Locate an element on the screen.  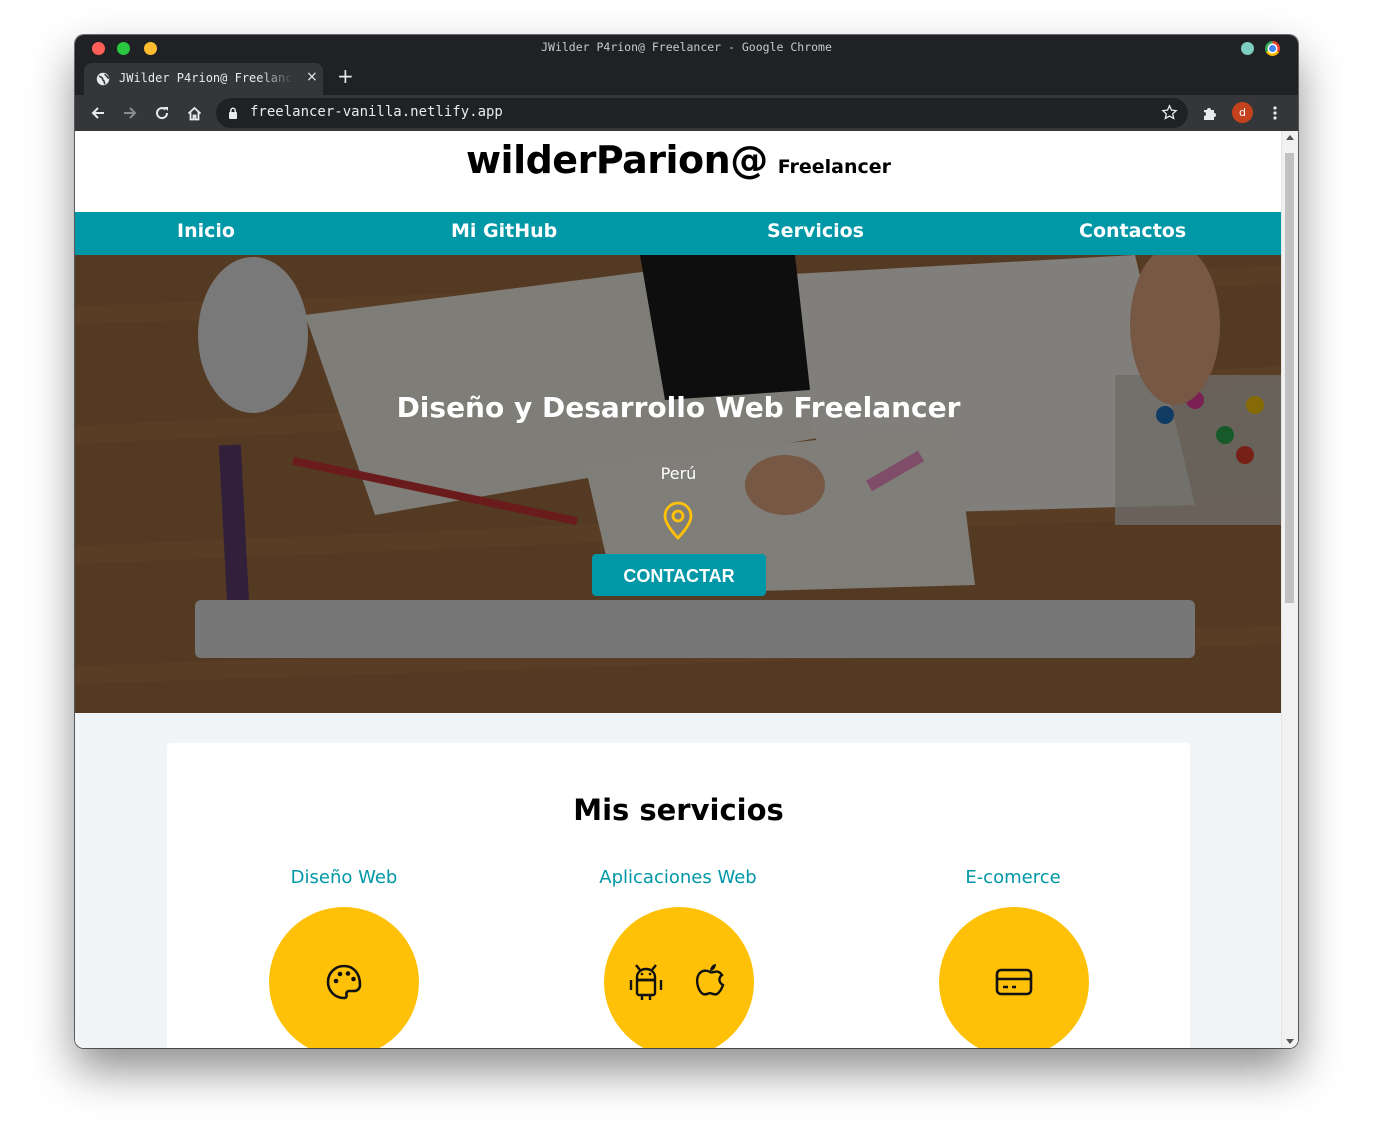
service-name-web-design: Diseño Web is located at coordinates (344, 877).